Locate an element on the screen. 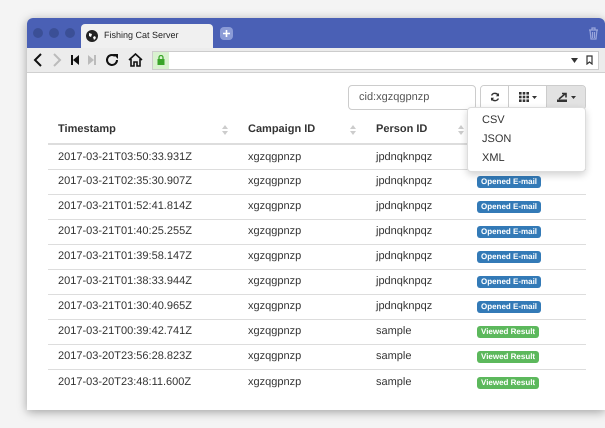  table-cell: 2017-03-21T01:30:40.965Z is located at coordinates (143, 306).